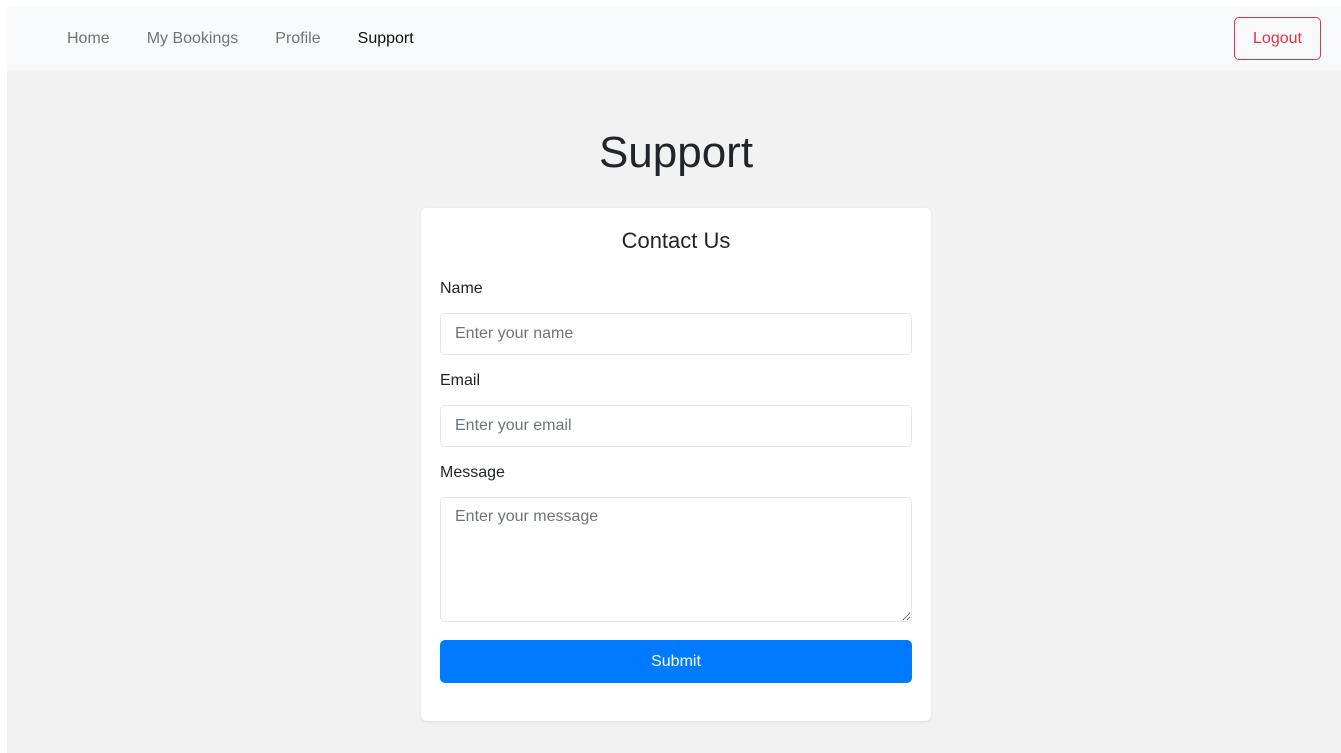 The image size is (1341, 753). What do you see at coordinates (676, 334) in the screenshot?
I see `name-input` at bounding box center [676, 334].